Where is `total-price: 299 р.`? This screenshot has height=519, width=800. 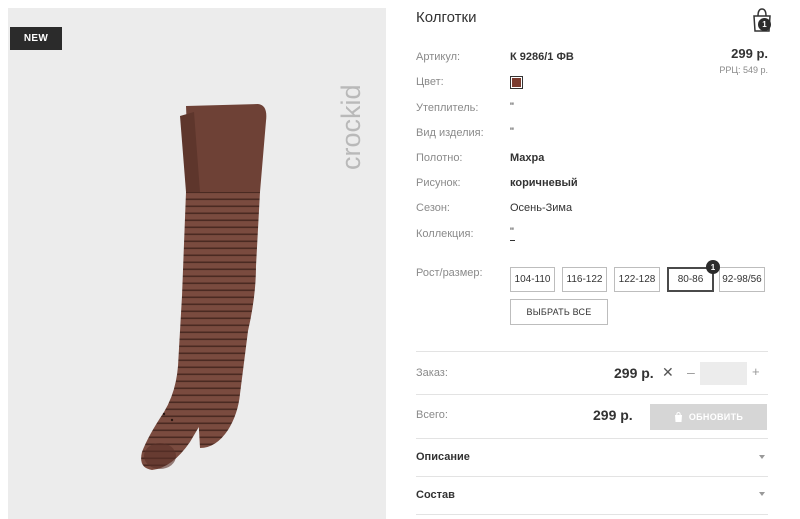 total-price: 299 р. is located at coordinates (613, 415).